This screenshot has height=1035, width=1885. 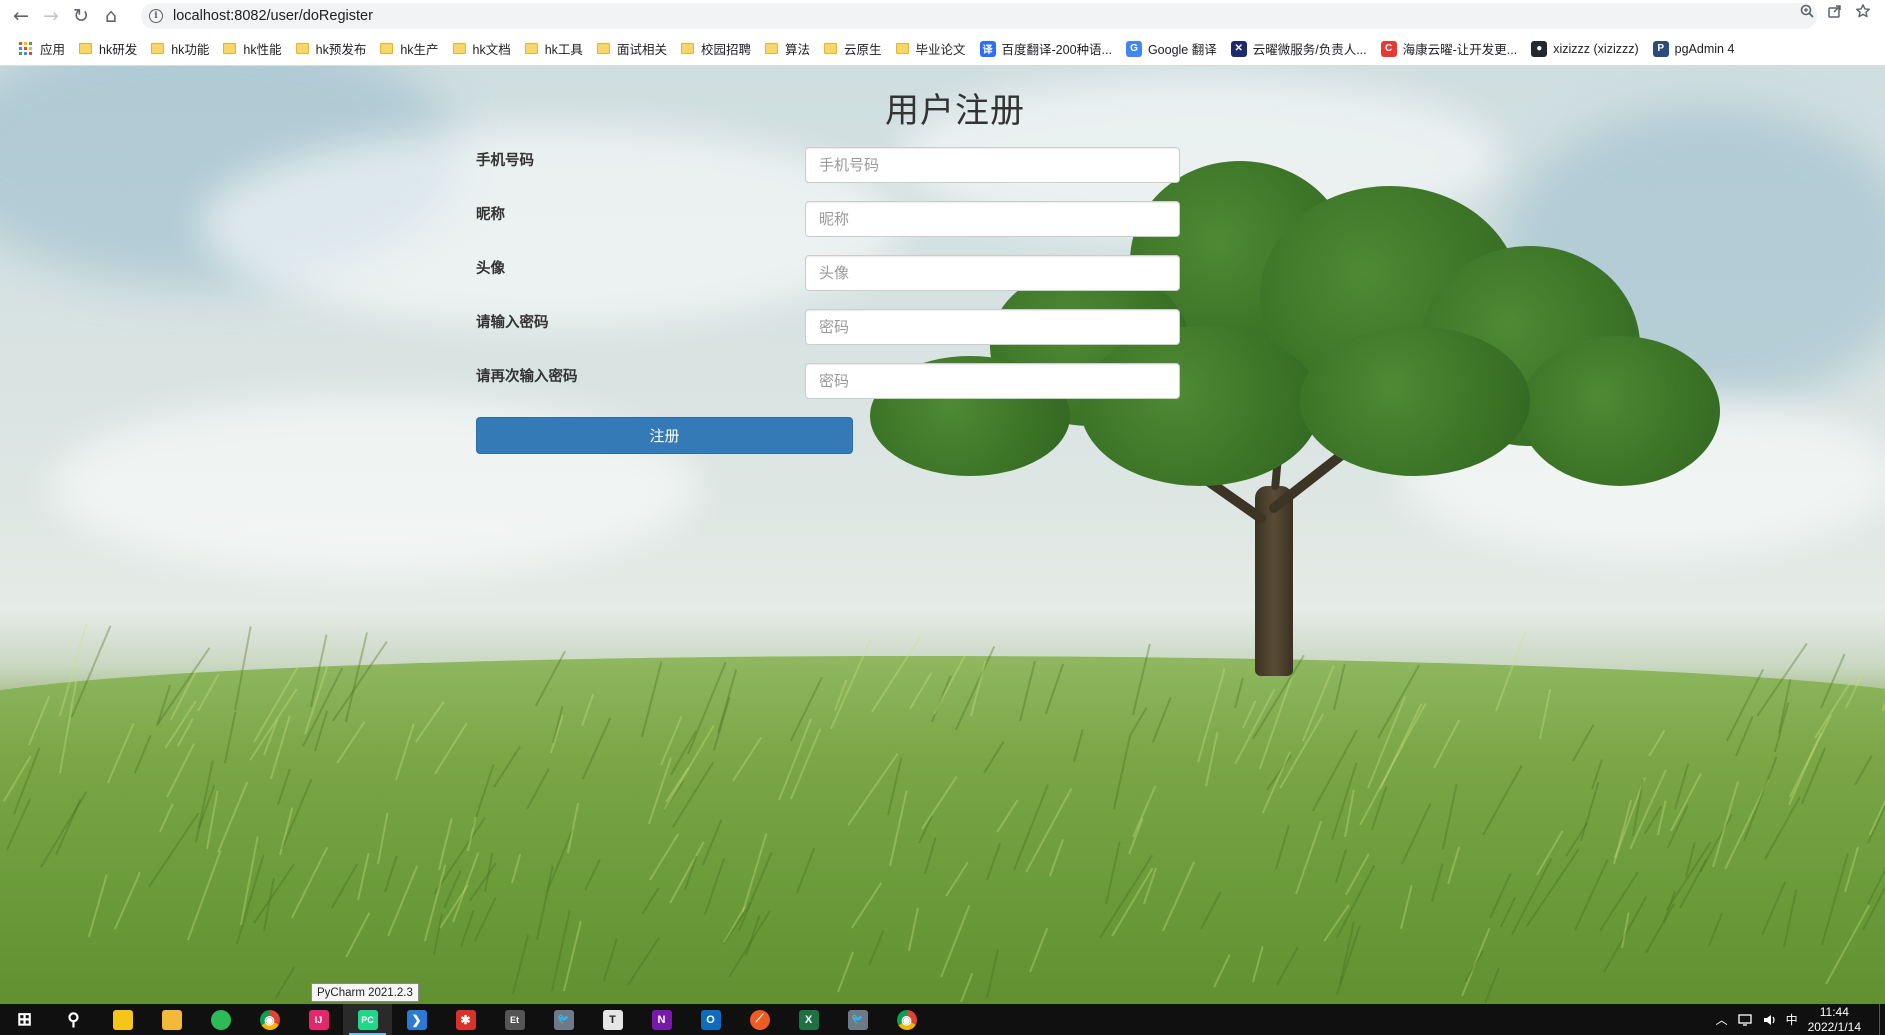 I want to click on bookmark-star-icon, so click(x=1863, y=11).